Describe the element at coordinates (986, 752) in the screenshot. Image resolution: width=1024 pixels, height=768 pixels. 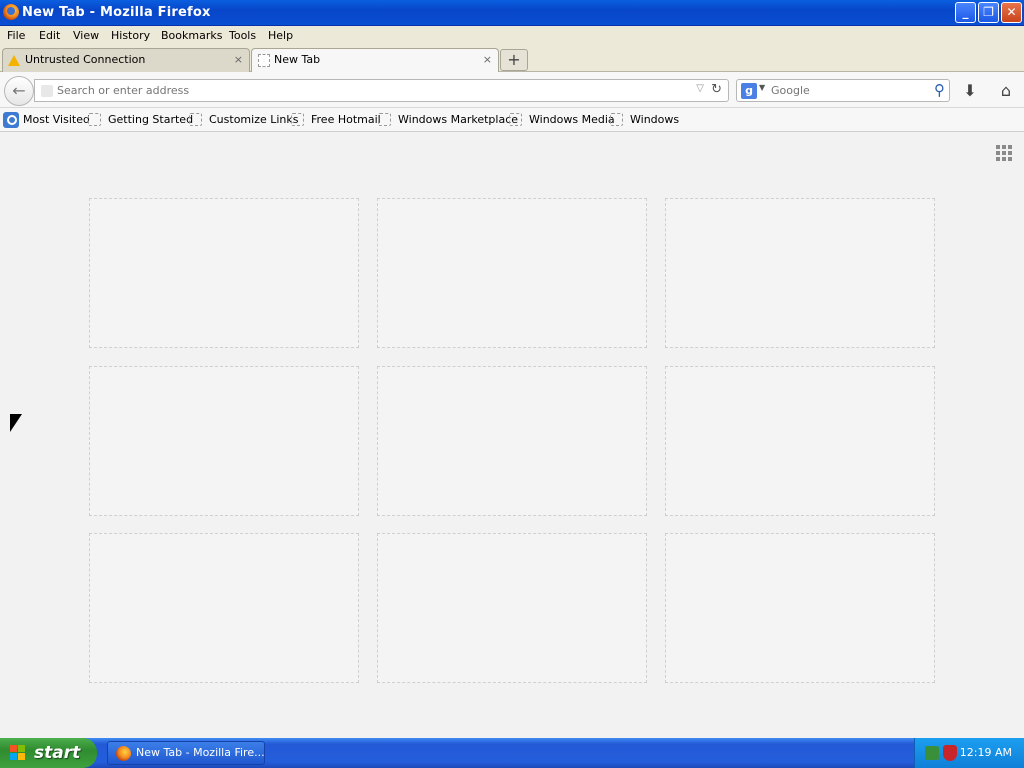
I see `clock: 12:19 AM` at that location.